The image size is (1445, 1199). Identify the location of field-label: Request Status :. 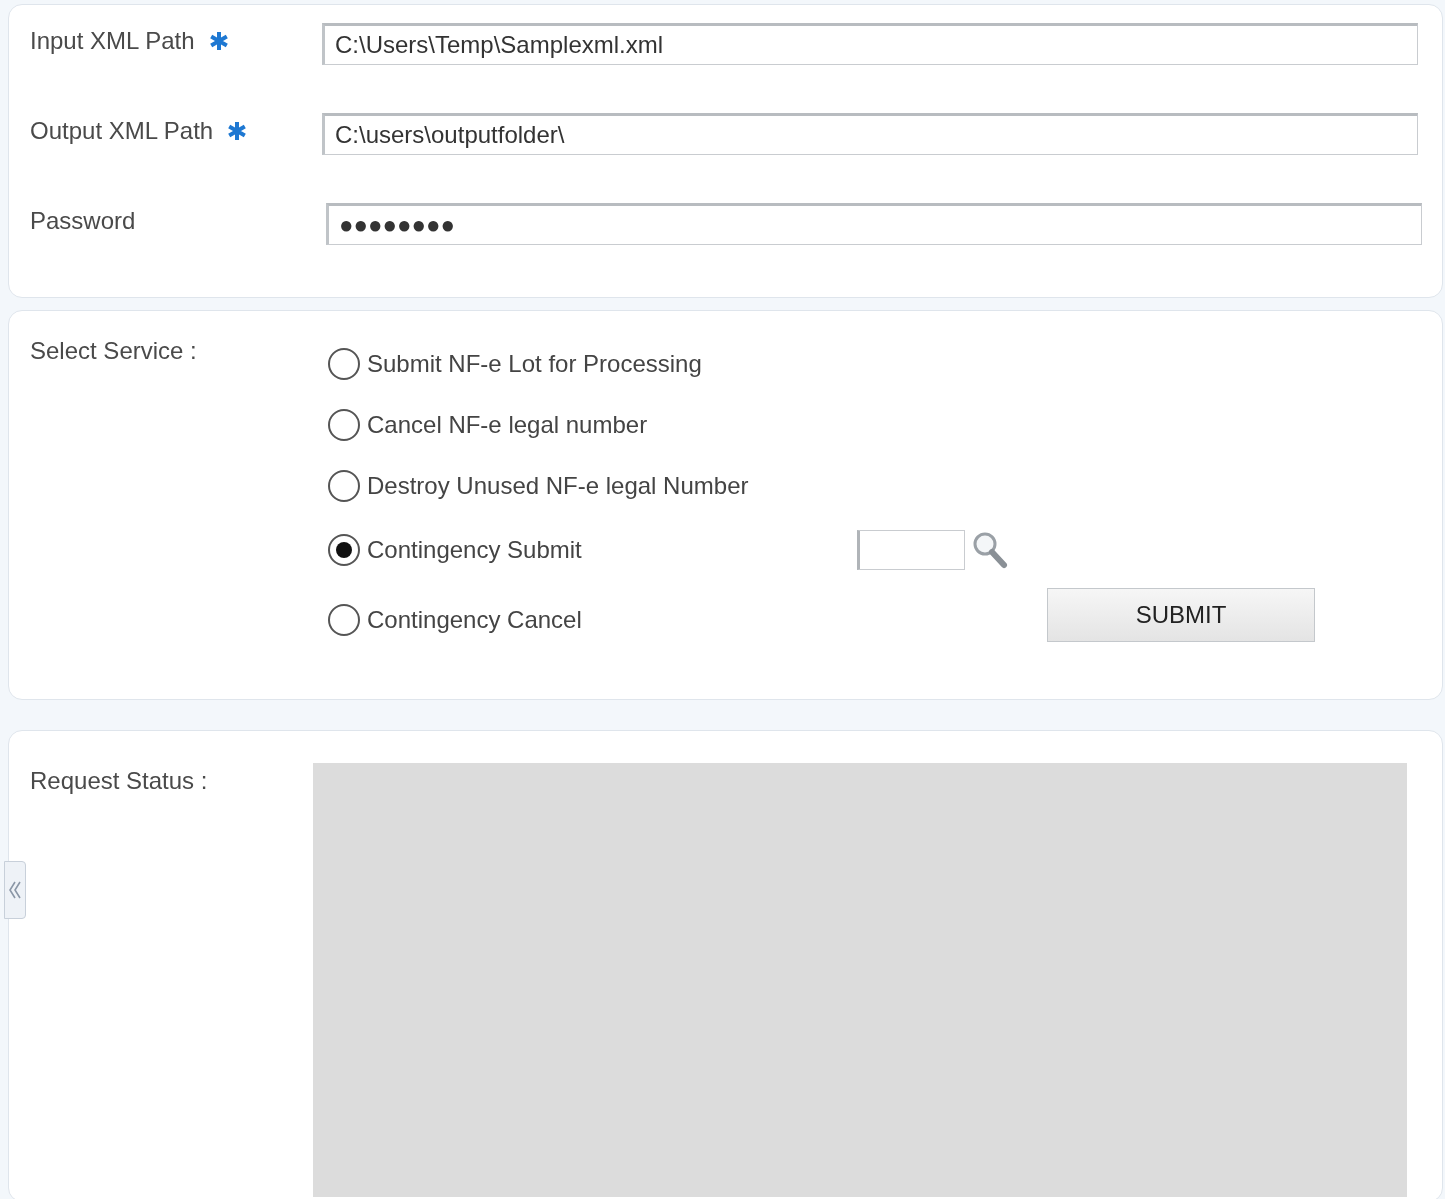
(119, 781).